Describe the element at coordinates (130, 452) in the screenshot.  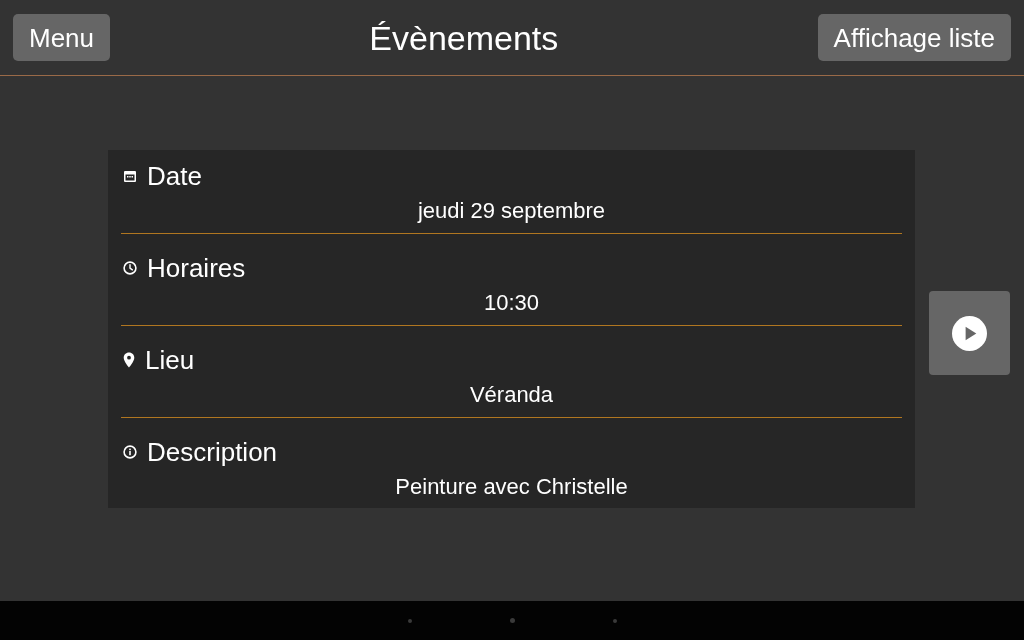
I see `info-icon` at that location.